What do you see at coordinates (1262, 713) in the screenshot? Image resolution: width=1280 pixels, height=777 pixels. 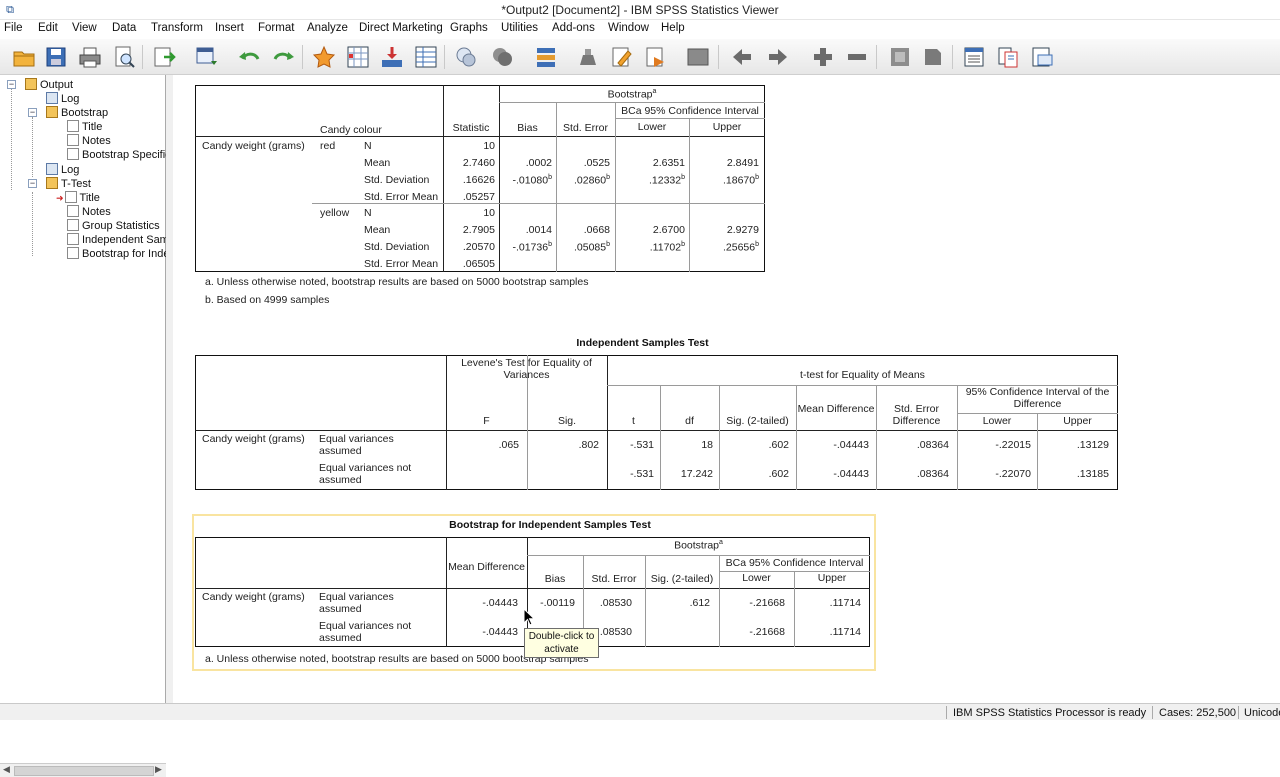 I see `encoding-status: Unicode` at bounding box center [1262, 713].